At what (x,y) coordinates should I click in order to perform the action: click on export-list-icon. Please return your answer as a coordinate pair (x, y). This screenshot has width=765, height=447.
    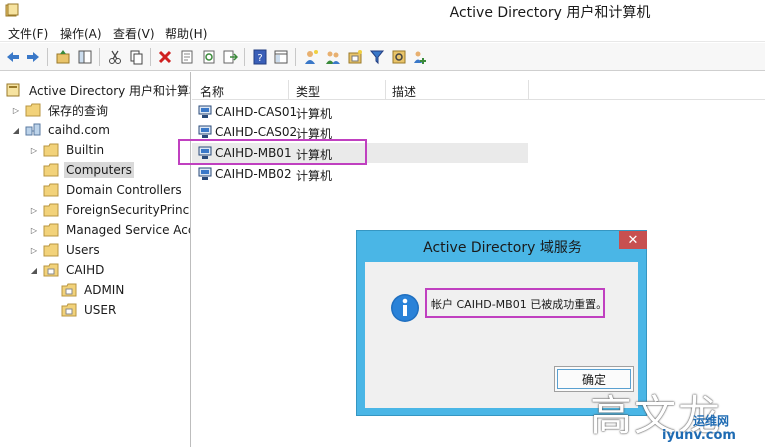
    Looking at the image, I should click on (230, 57).